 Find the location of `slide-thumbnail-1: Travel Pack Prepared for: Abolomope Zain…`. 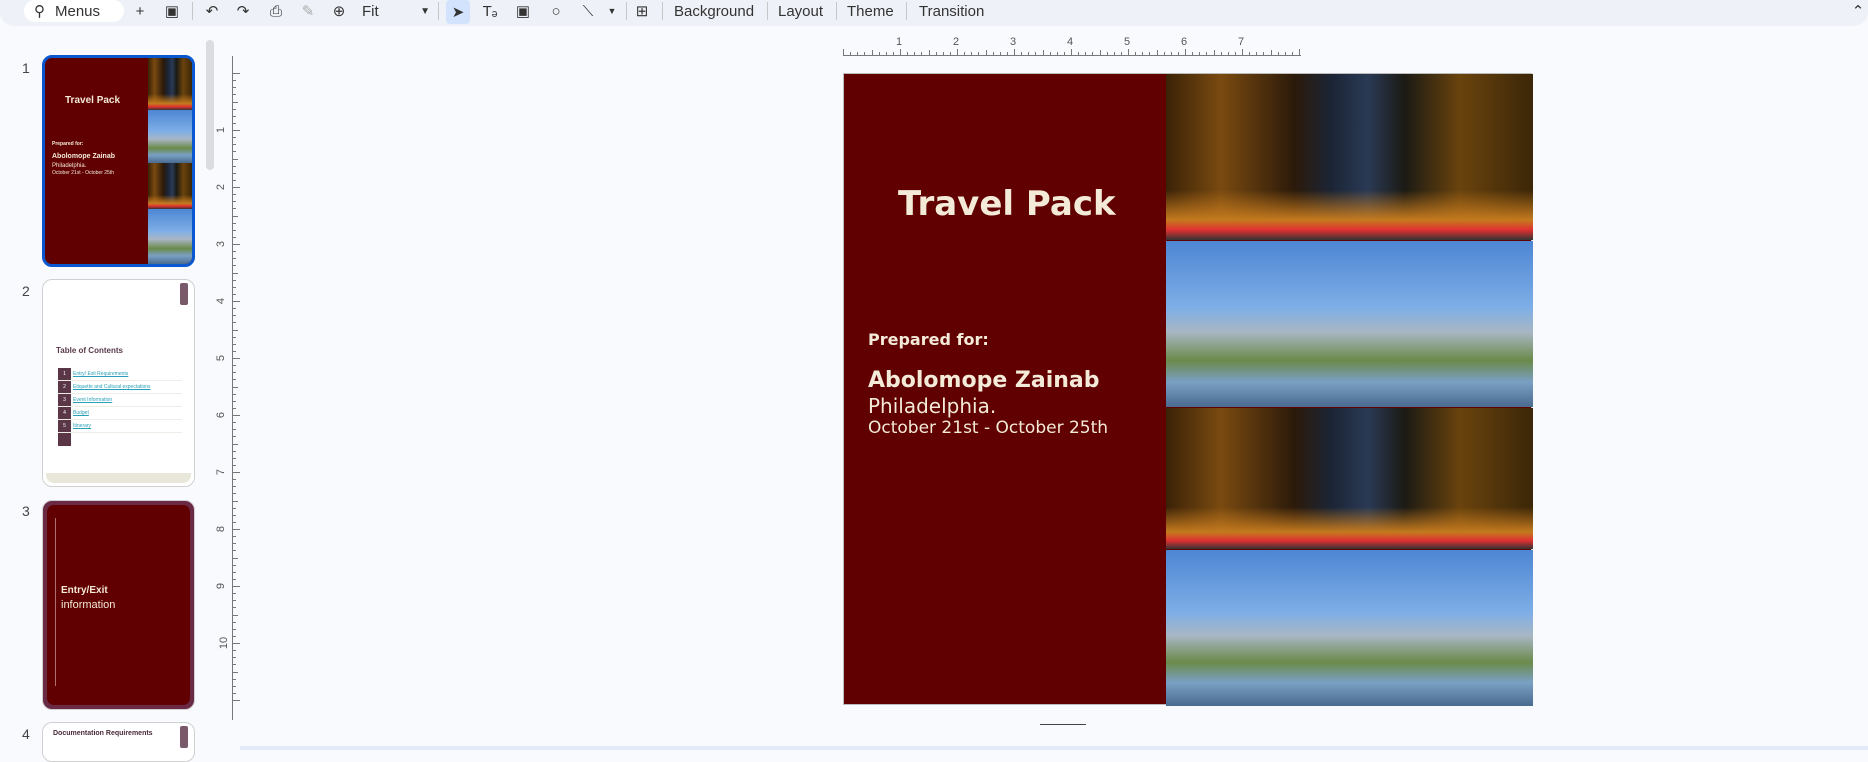

slide-thumbnail-1: Travel Pack Prepared for: Abolomope Zain… is located at coordinates (118, 161).